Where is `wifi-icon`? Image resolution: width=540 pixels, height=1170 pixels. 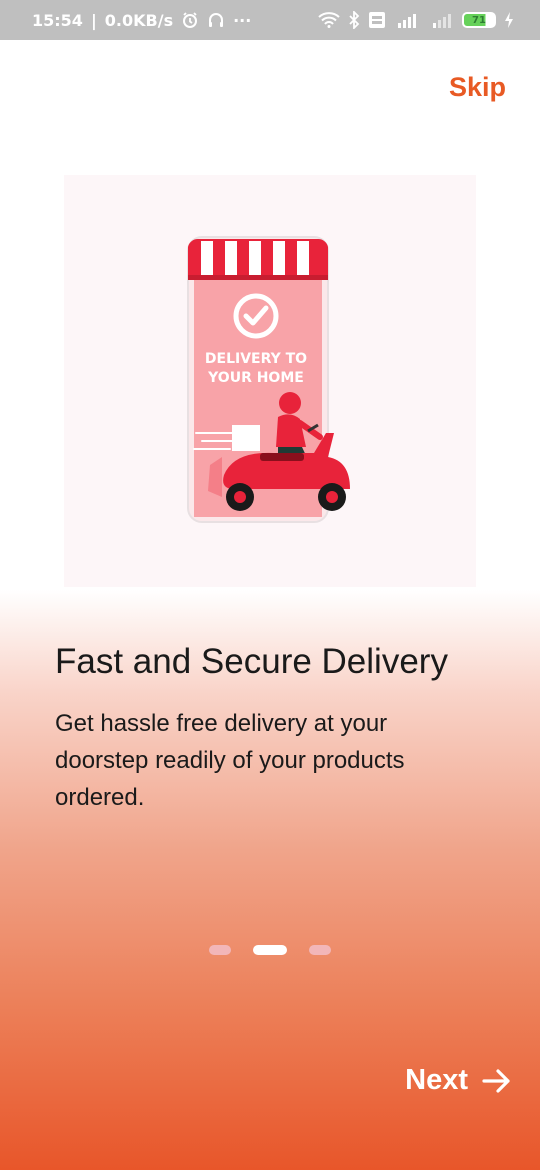 wifi-icon is located at coordinates (329, 20).